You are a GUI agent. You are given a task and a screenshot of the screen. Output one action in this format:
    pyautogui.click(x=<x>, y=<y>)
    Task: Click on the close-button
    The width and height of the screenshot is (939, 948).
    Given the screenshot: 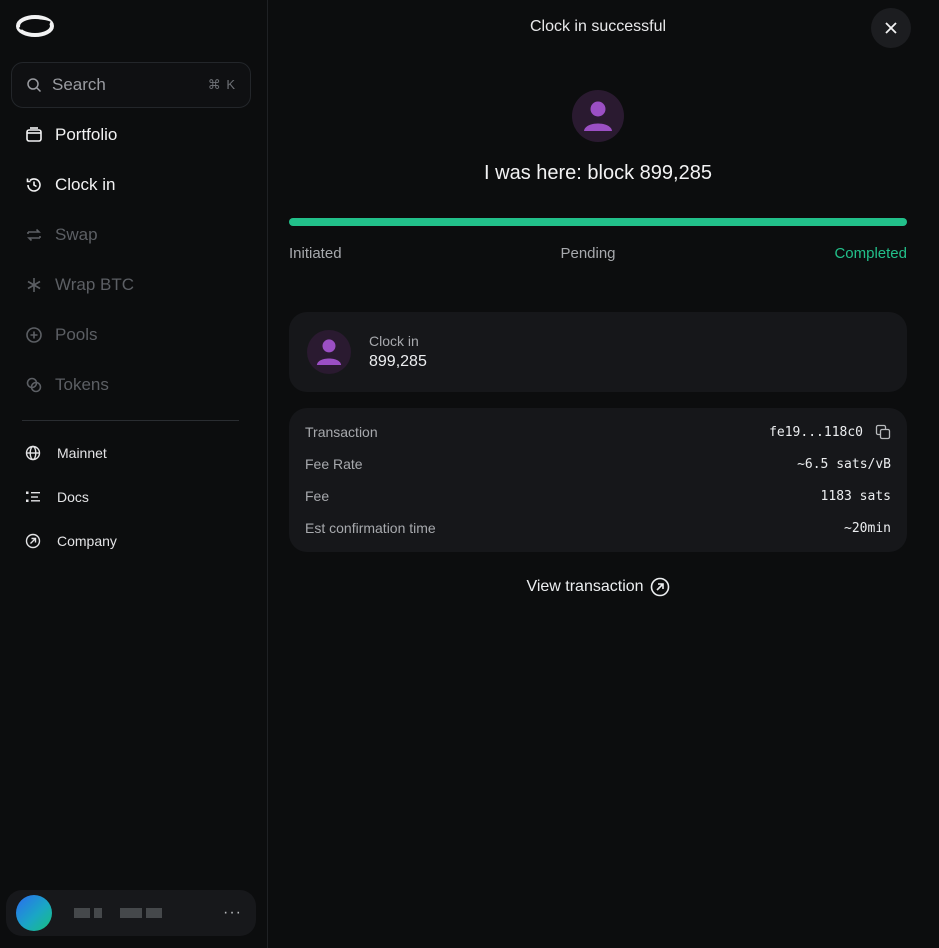 What is the action you would take?
    pyautogui.click(x=891, y=28)
    